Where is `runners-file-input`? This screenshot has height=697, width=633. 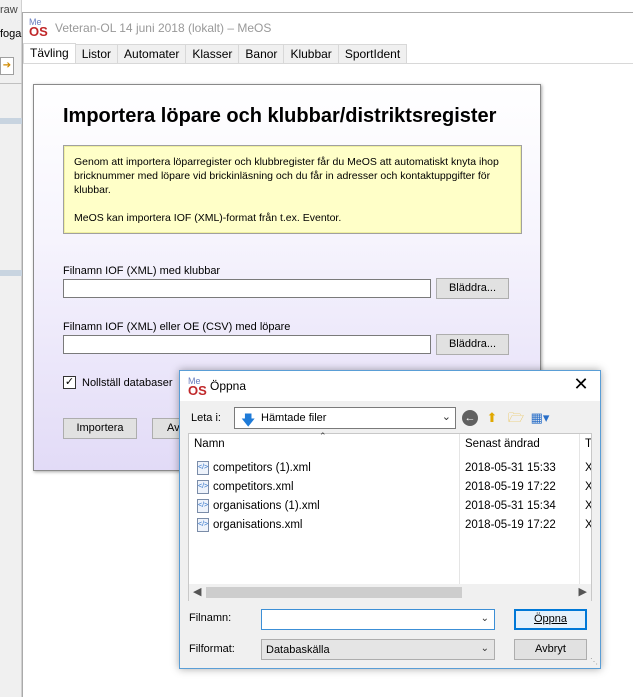
runners-file-input is located at coordinates (247, 344).